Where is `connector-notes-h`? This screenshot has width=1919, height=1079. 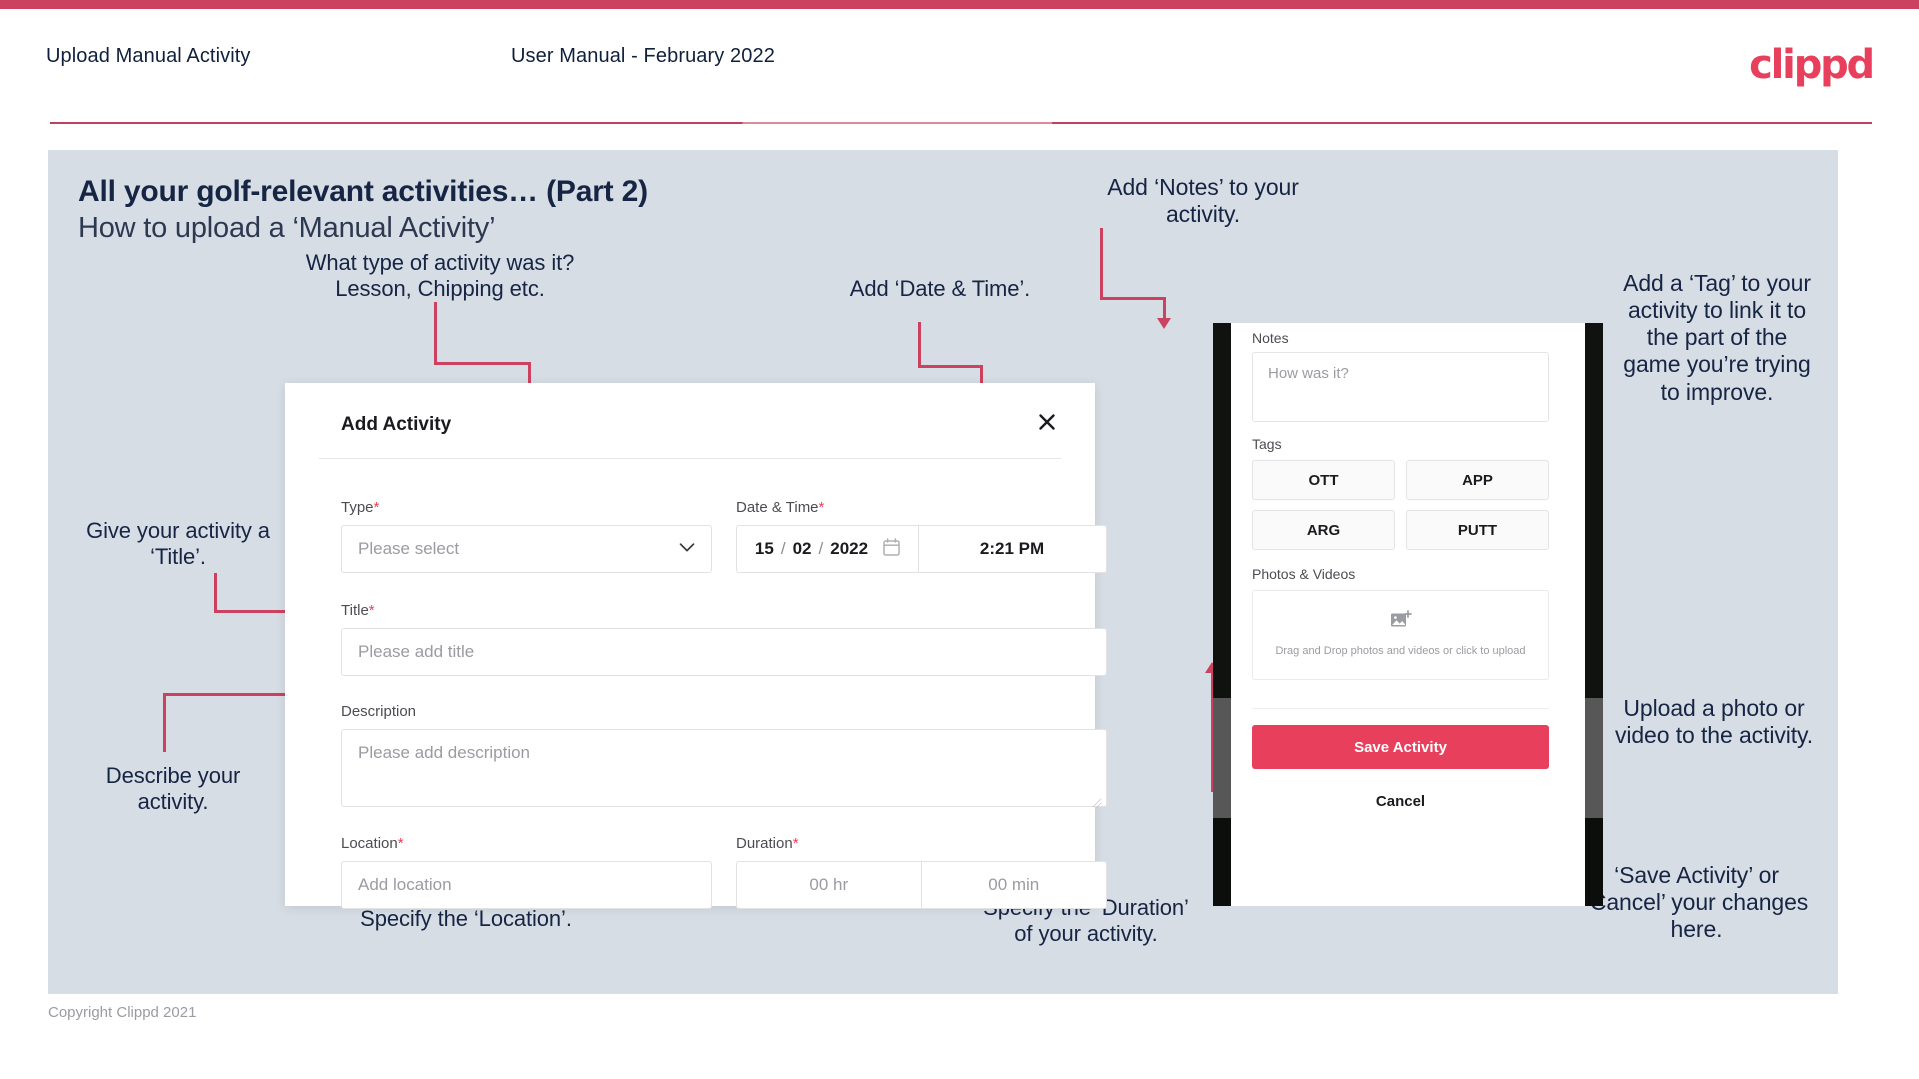
connector-notes-h is located at coordinates (1133, 298).